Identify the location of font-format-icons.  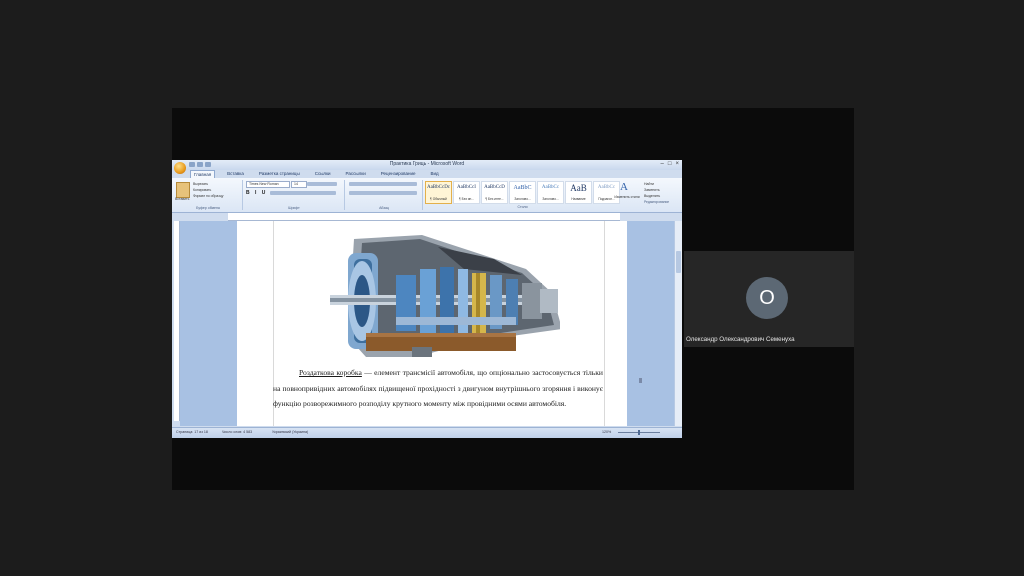
(303, 193).